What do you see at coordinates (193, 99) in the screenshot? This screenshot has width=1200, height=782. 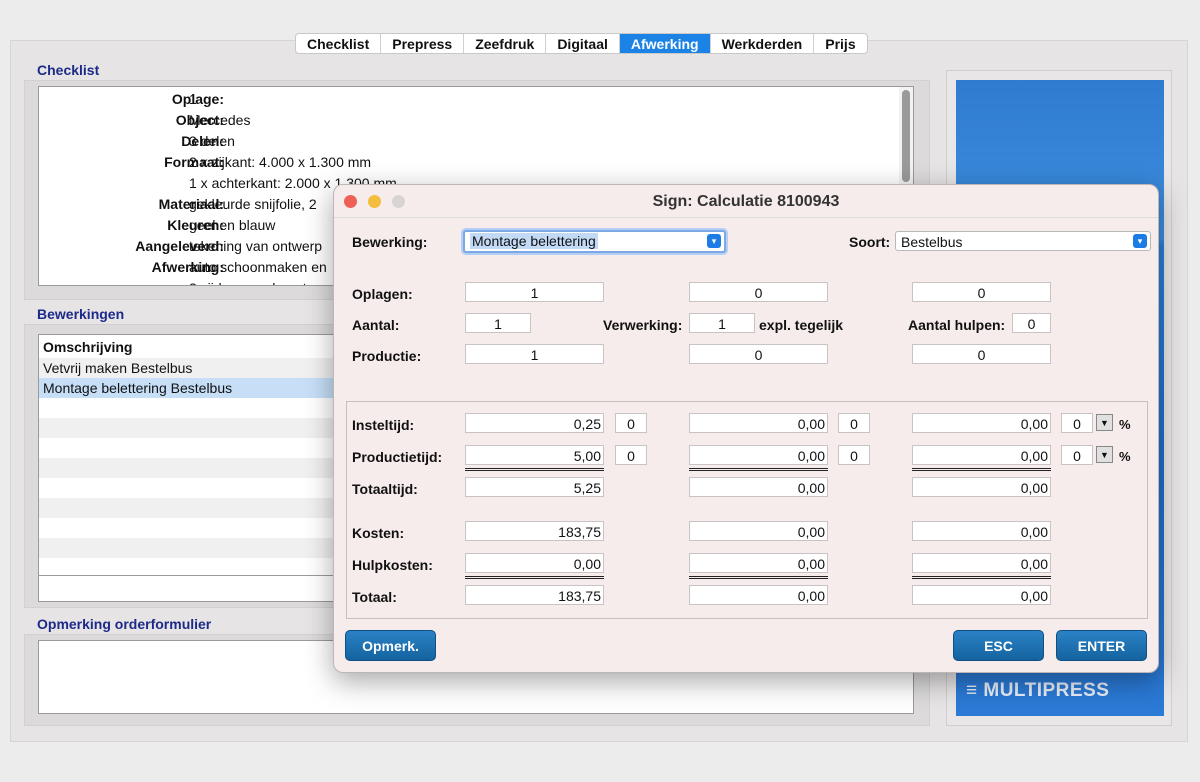 I see `checklist-value: 1` at bounding box center [193, 99].